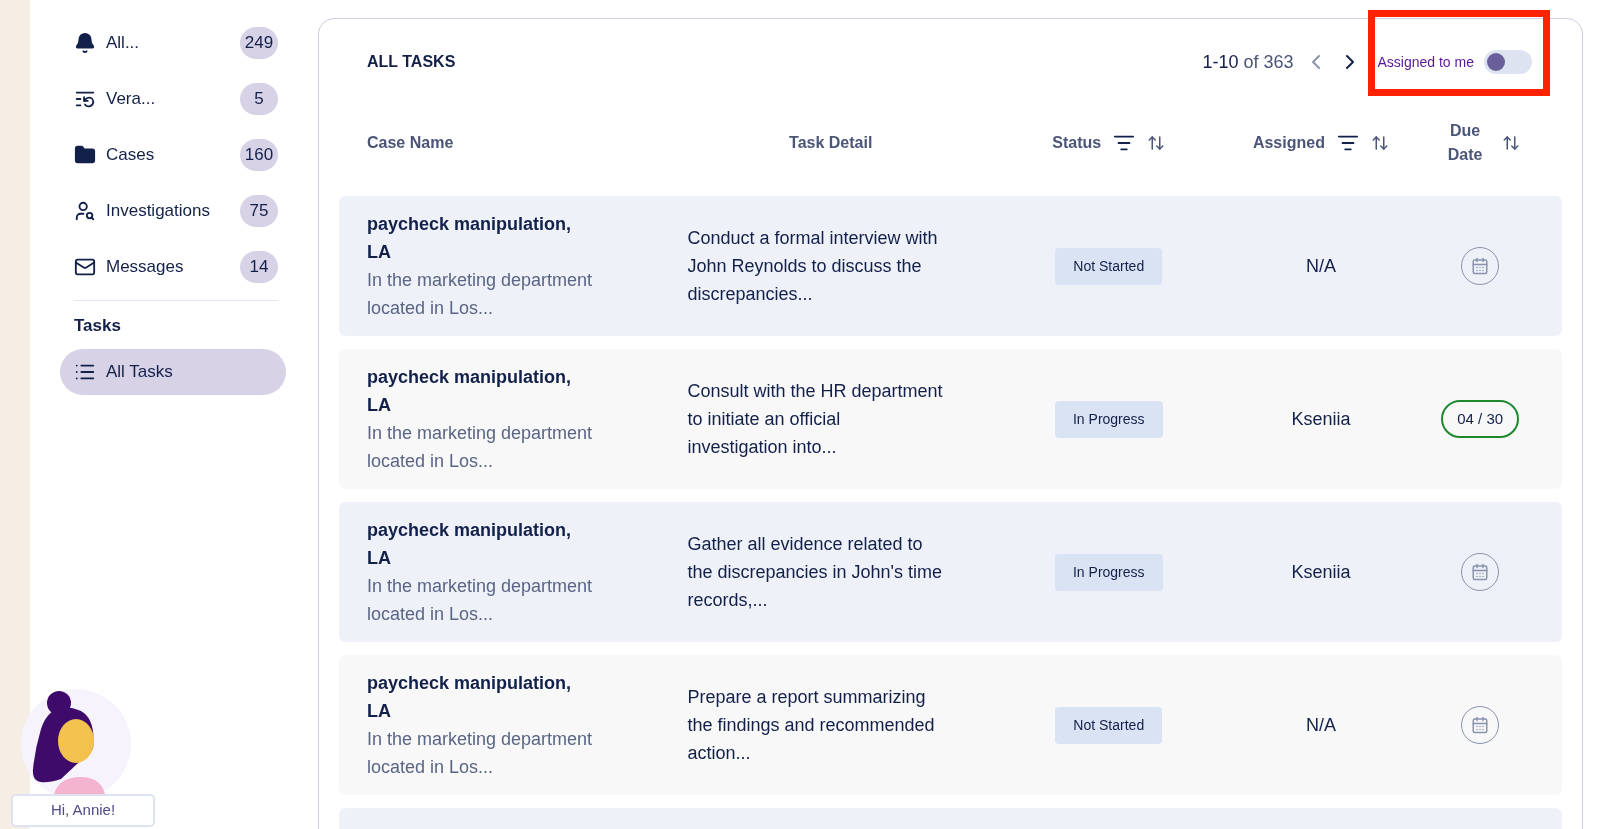  What do you see at coordinates (1220, 62) in the screenshot?
I see `pager-range: 1-10` at bounding box center [1220, 62].